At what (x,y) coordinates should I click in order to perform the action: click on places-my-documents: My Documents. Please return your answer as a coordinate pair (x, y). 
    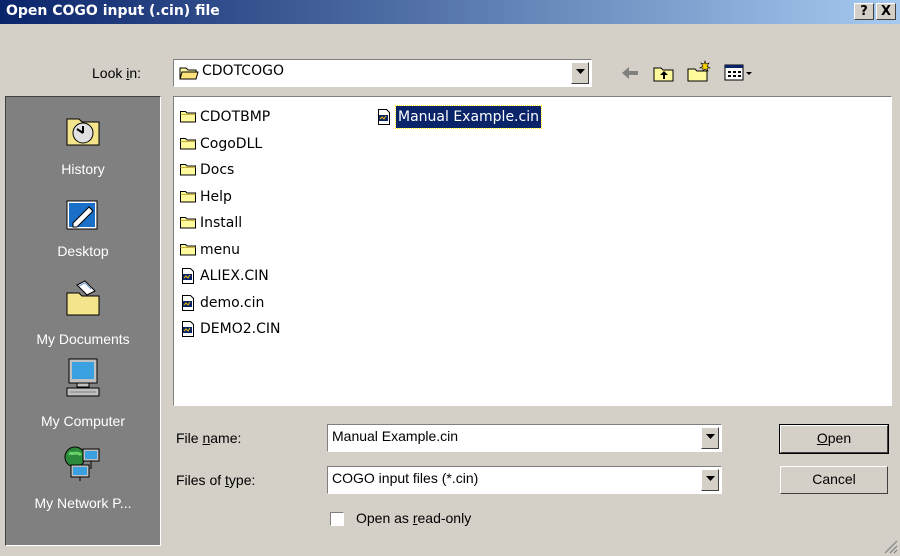
    Looking at the image, I should click on (83, 313).